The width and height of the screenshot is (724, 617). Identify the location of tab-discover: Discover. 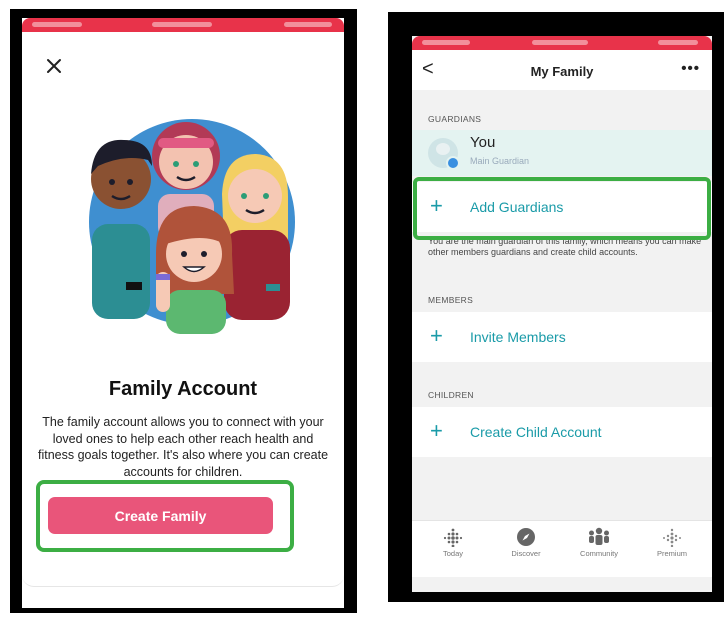
(526, 542).